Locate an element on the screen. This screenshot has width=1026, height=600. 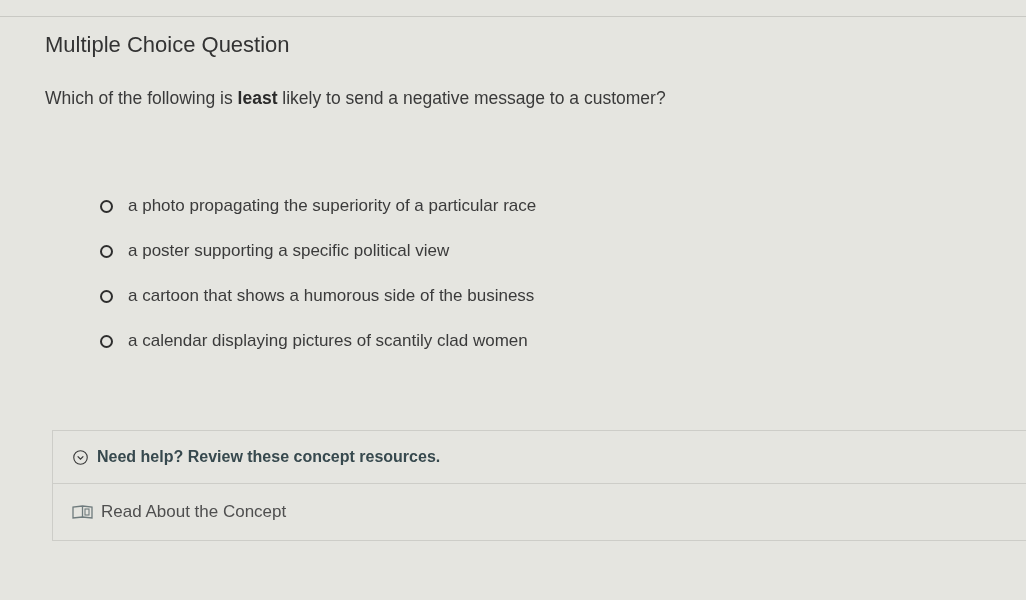
help-heading: Need help? Review these concept resources. is located at coordinates (269, 457).